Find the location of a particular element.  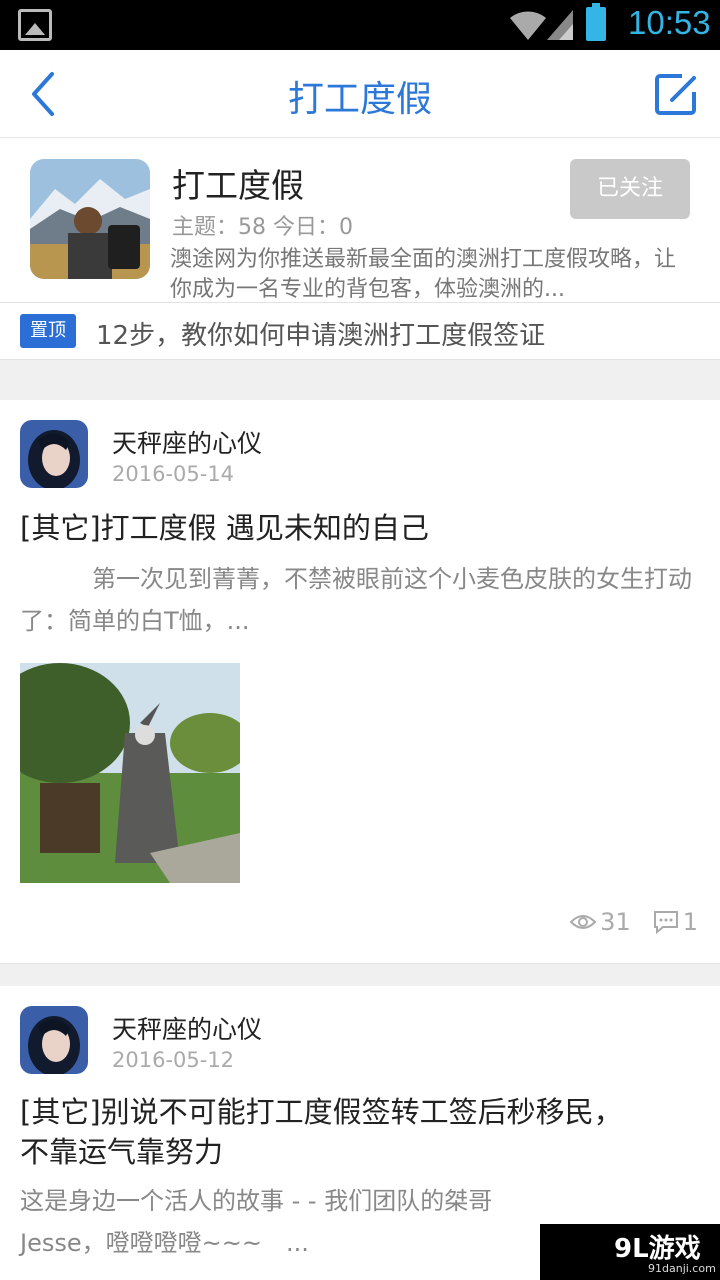

post-photo is located at coordinates (130, 773).